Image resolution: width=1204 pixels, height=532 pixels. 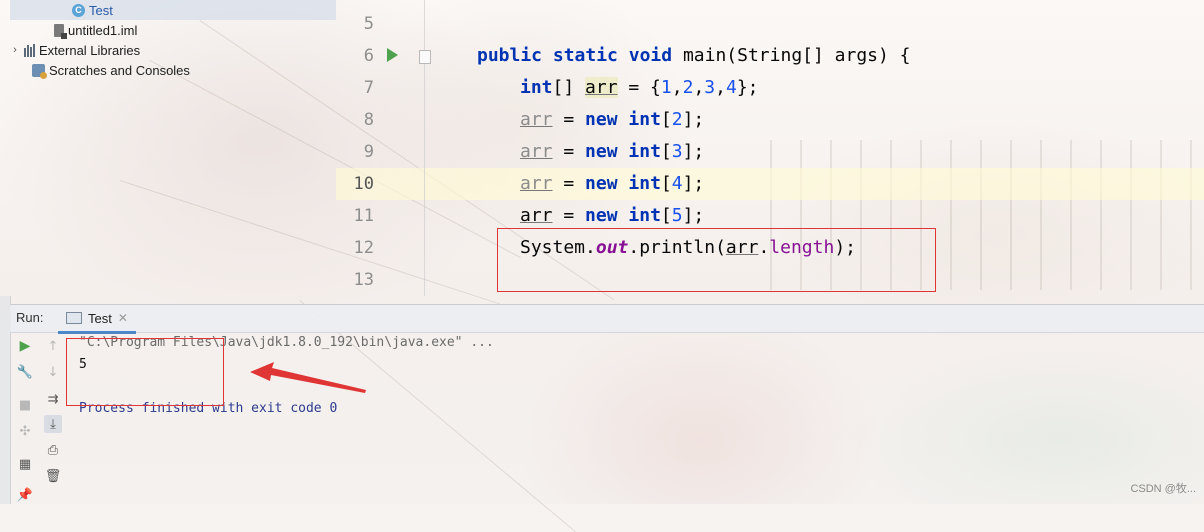 What do you see at coordinates (308, 377) in the screenshot?
I see `annotation-arrow` at bounding box center [308, 377].